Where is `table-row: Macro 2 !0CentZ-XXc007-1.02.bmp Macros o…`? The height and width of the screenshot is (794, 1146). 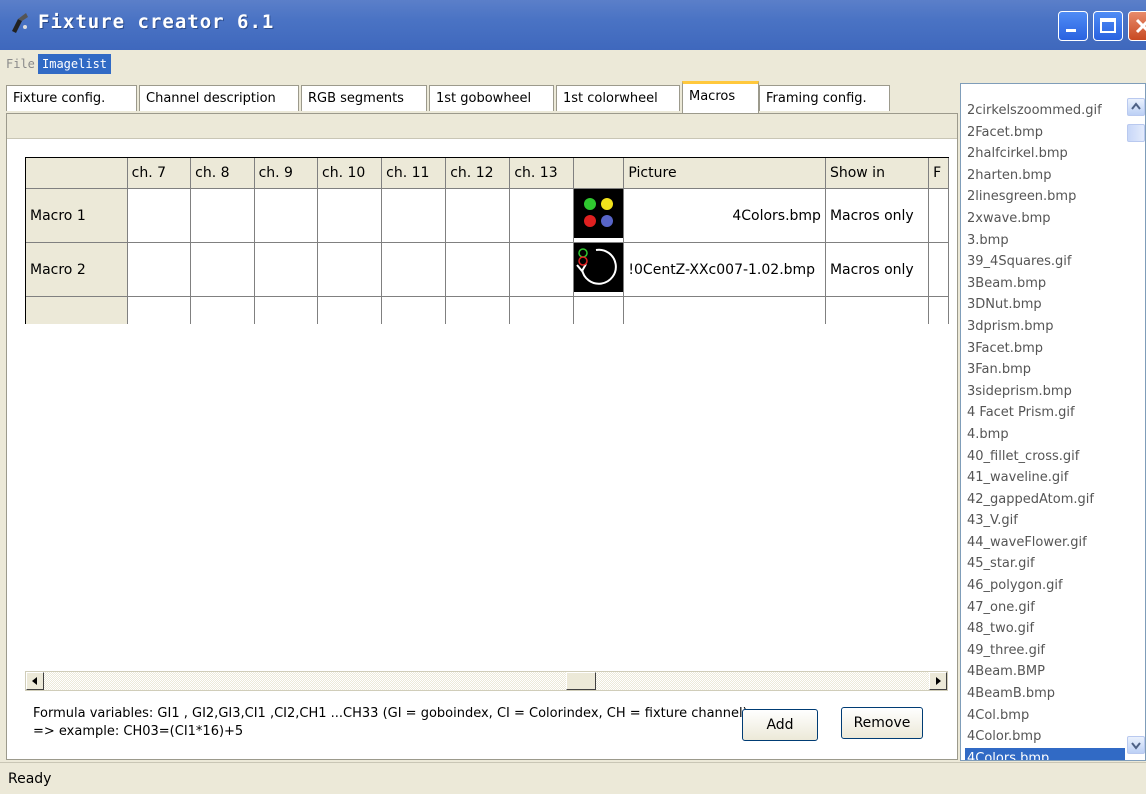 table-row: Macro 2 !0CentZ-XXc007-1.02.bmp Macros o… is located at coordinates (487, 269).